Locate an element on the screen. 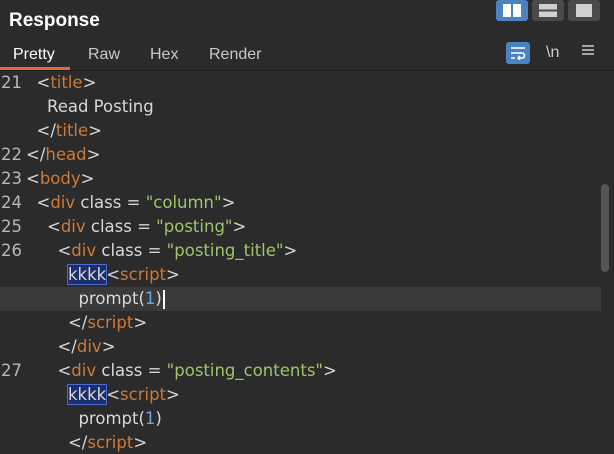 This screenshot has height=454, width=614. show-newlines-button: \n is located at coordinates (552, 53).